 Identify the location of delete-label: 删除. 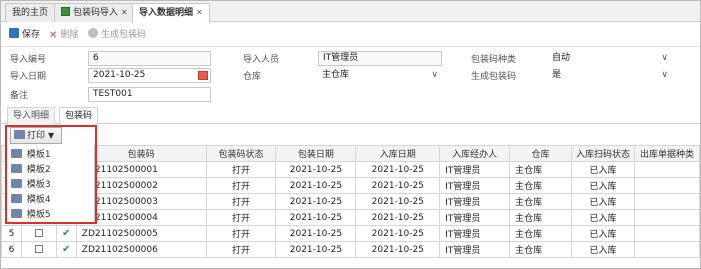
(69, 35).